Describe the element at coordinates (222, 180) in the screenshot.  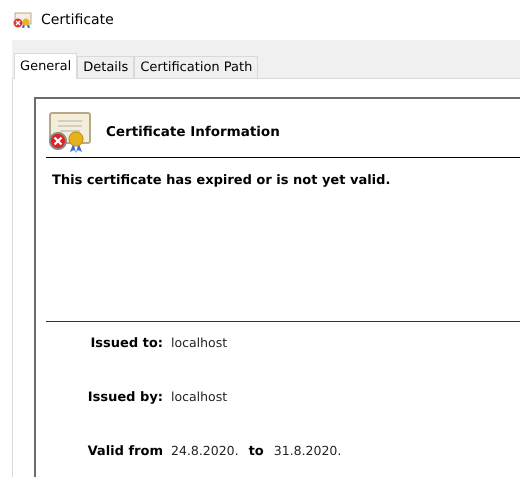
I see `status-message: This certificate has expired or is not yet valid.` at that location.